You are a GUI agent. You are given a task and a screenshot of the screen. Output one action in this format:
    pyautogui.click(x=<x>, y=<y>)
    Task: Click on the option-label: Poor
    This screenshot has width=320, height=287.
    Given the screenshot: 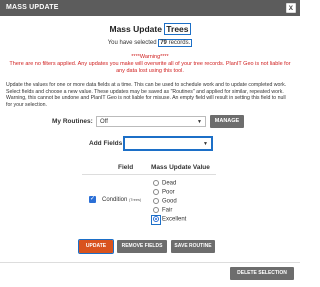 What is the action you would take?
    pyautogui.click(x=168, y=192)
    